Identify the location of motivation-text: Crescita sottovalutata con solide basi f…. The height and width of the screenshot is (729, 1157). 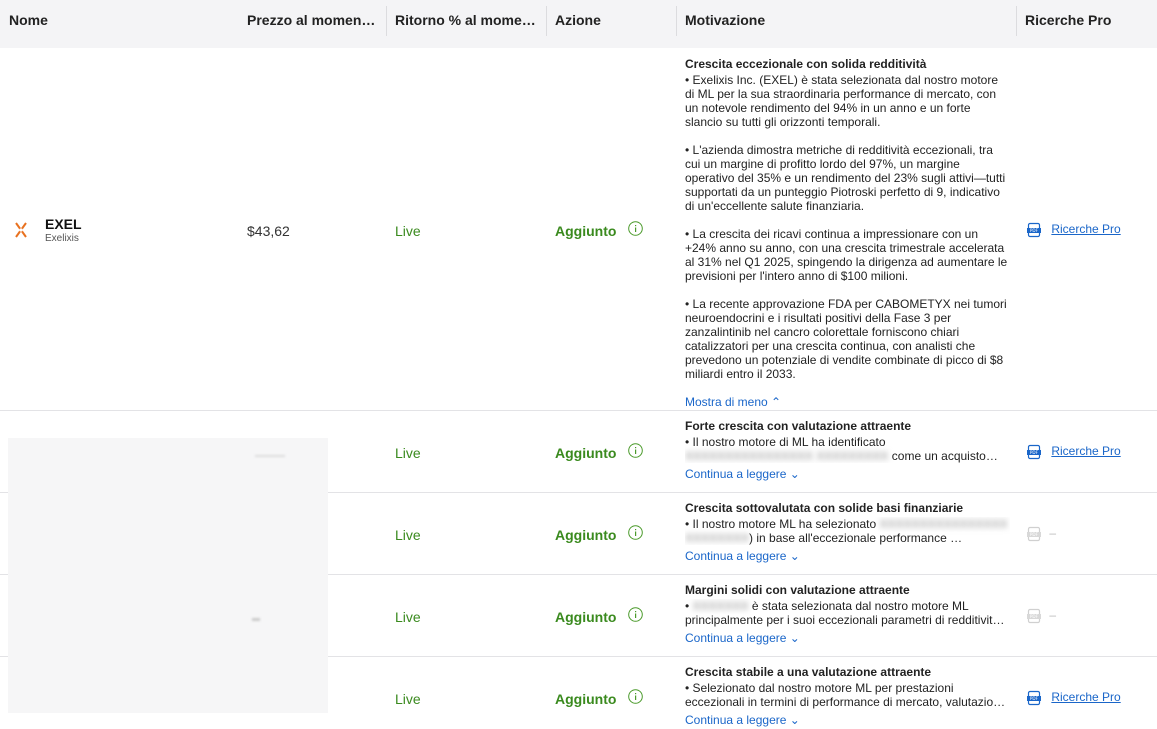
(847, 532).